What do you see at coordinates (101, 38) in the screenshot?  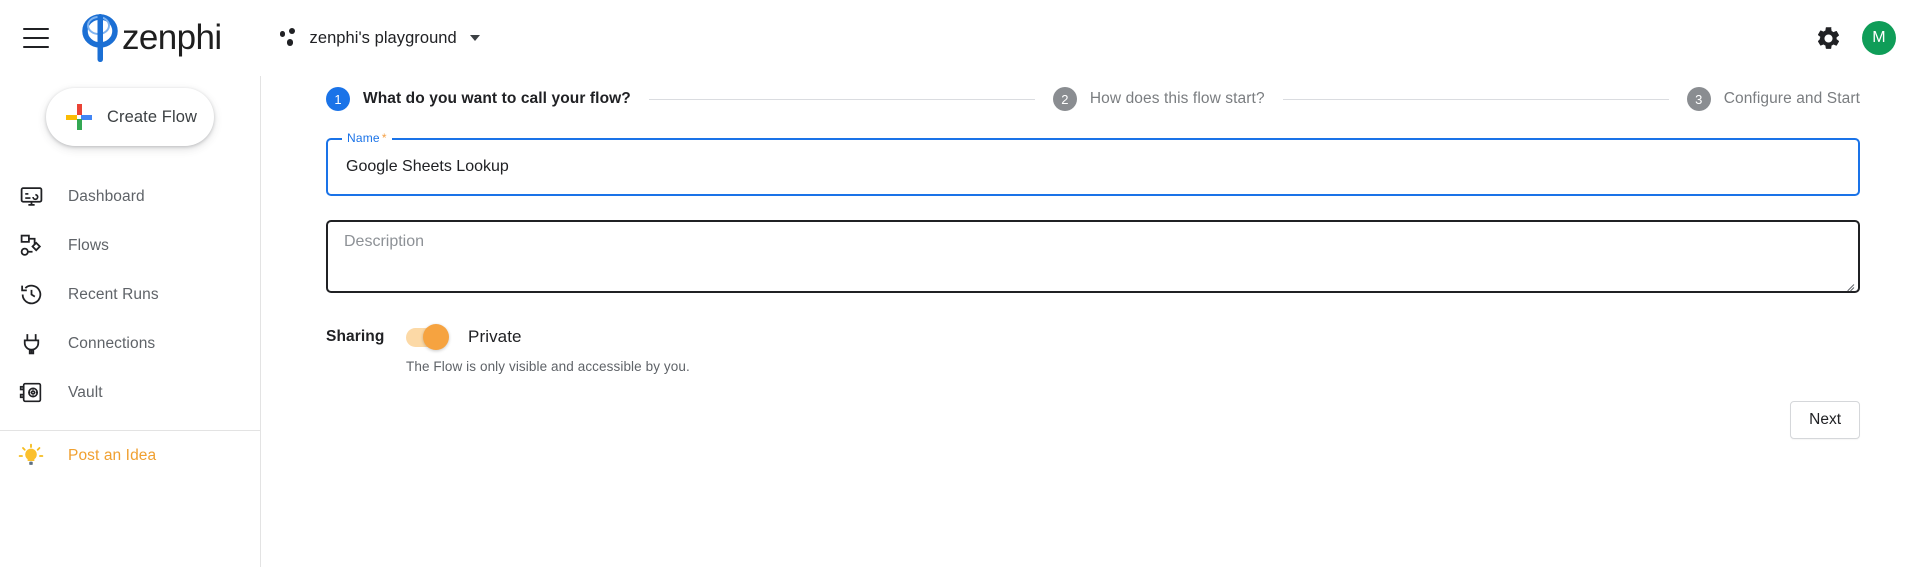 I see `zenphi-phi-logo-icon` at bounding box center [101, 38].